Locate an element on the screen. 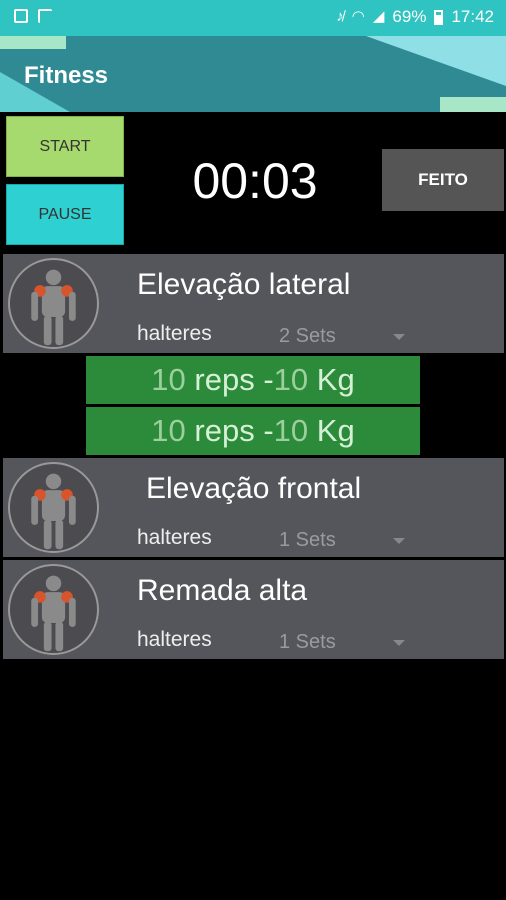 The width and height of the screenshot is (506, 900). exercise-name: Remada alta is located at coordinates (222, 590).